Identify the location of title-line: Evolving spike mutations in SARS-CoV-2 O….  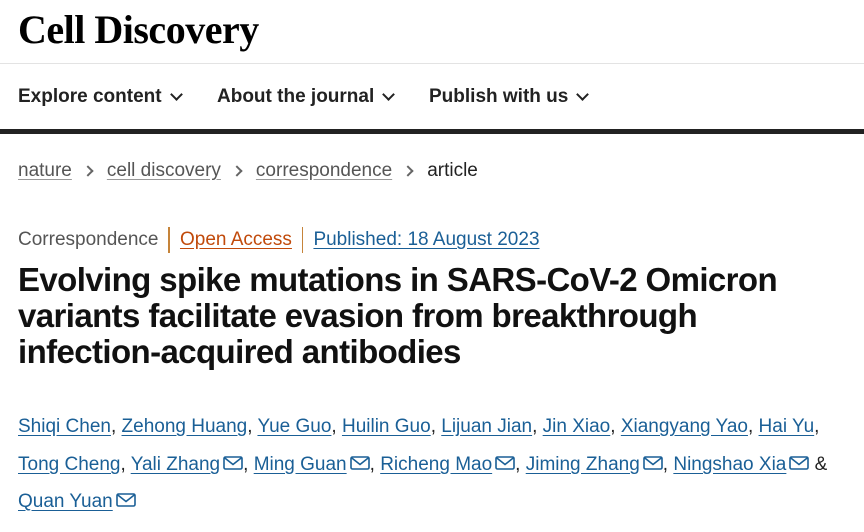
(398, 279).